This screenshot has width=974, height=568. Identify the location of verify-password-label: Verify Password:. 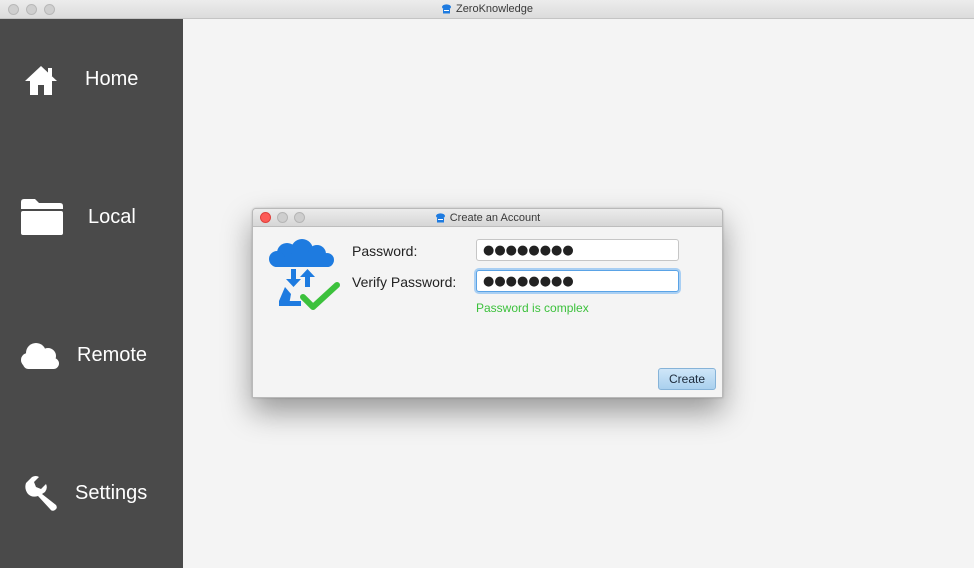
(404, 282).